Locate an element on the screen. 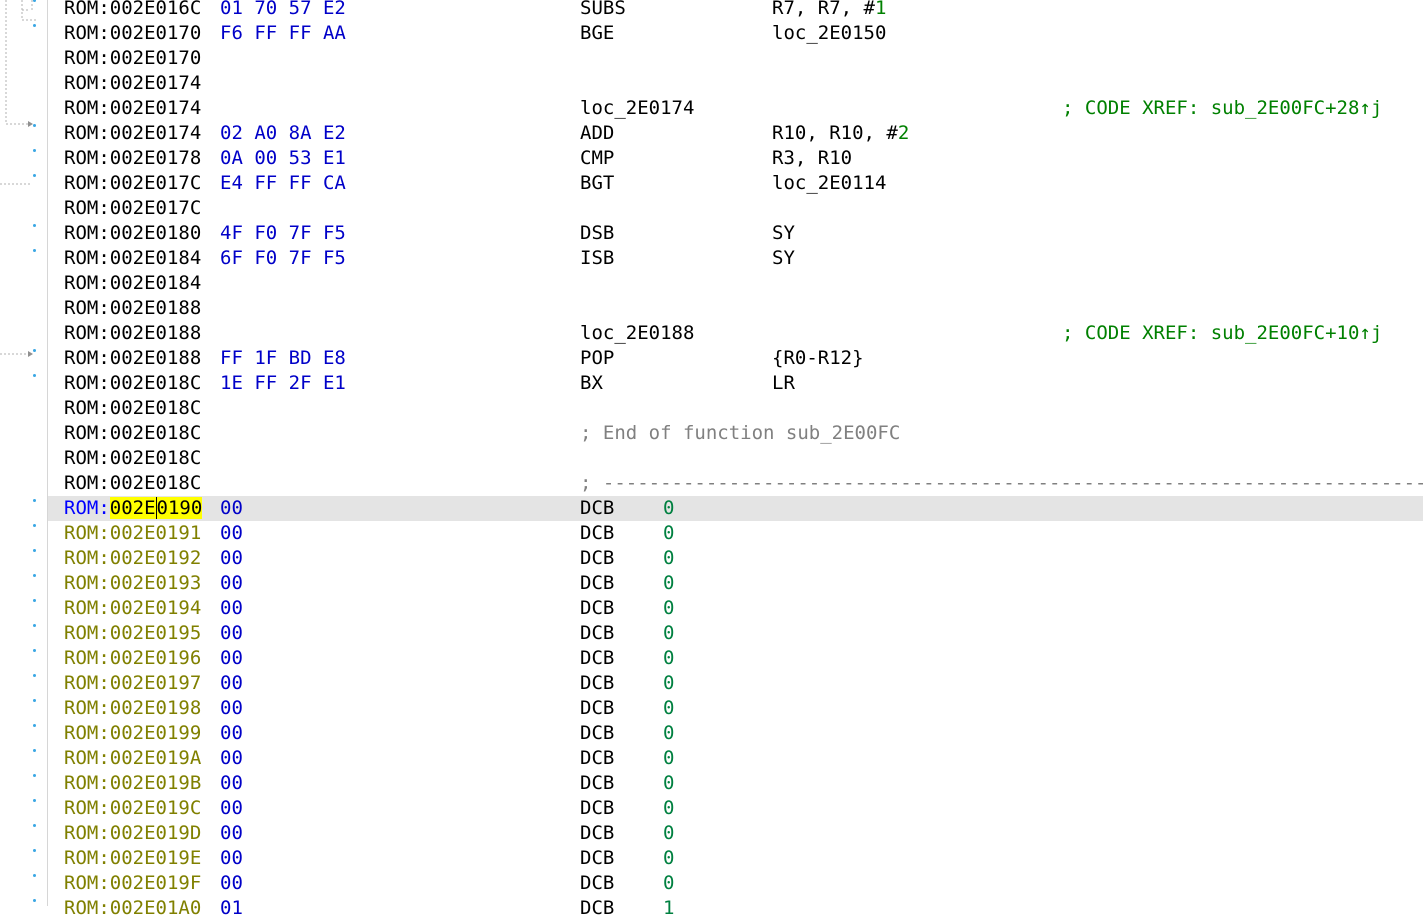  address: ROM:002E0194 is located at coordinates (132, 608).